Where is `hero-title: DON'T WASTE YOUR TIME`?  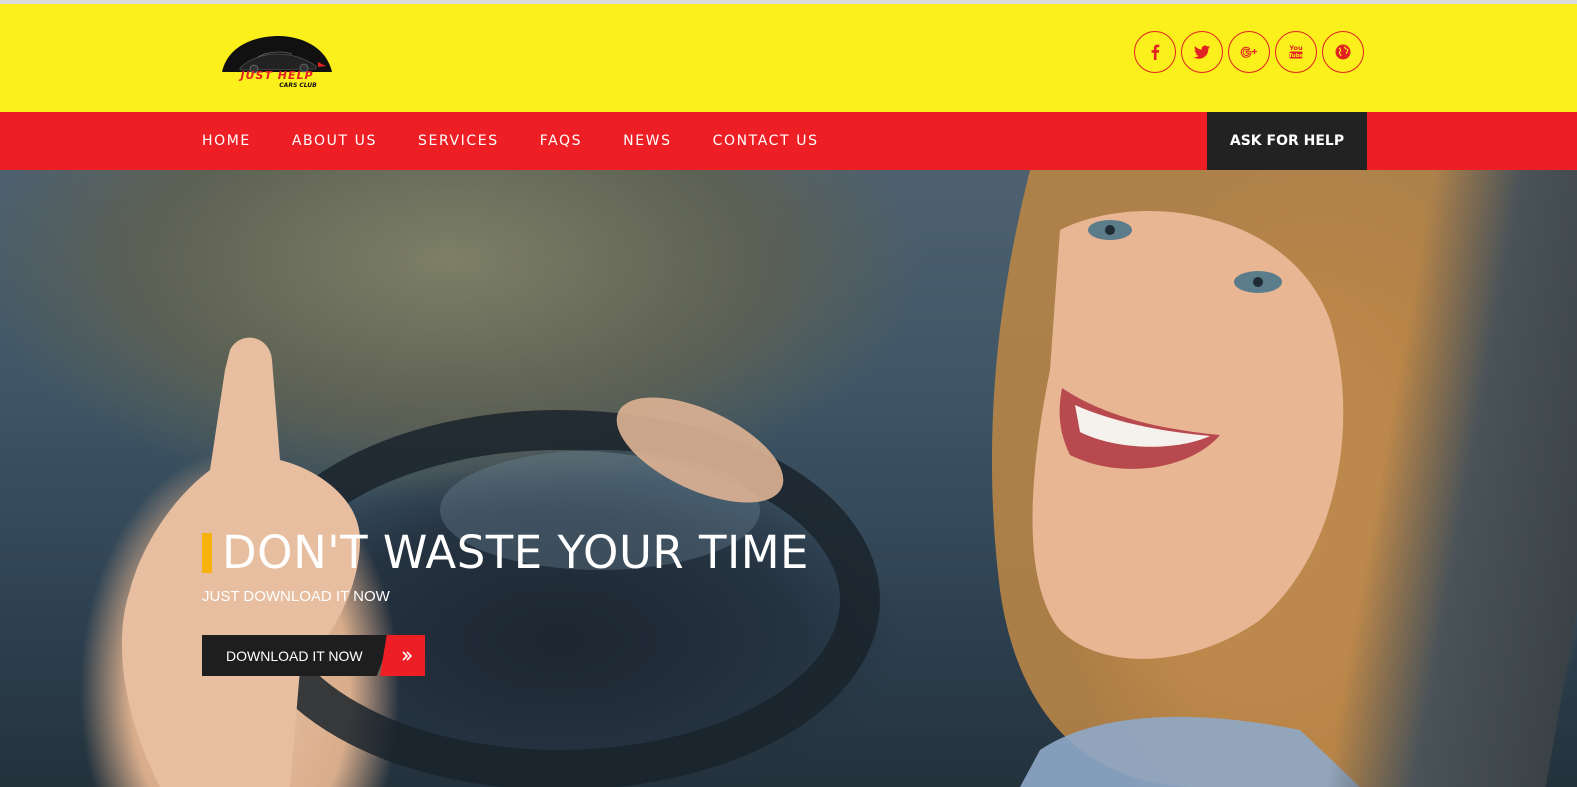 hero-title: DON'T WASTE YOUR TIME is located at coordinates (505, 553).